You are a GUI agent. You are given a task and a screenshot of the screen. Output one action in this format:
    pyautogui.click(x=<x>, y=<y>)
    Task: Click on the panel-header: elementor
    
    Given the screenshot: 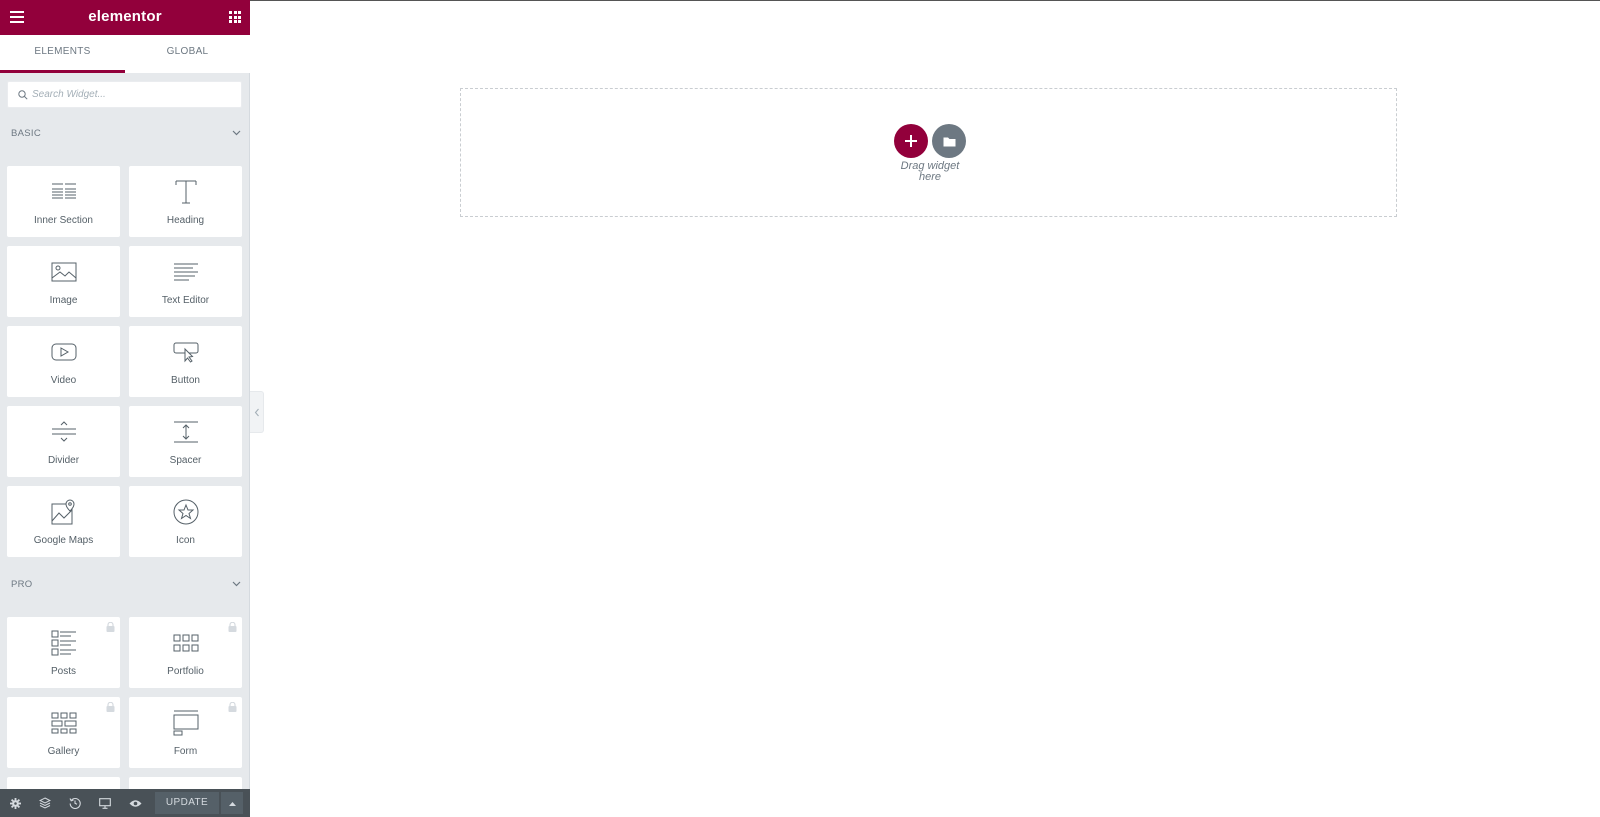 What is the action you would take?
    pyautogui.click(x=125, y=17)
    